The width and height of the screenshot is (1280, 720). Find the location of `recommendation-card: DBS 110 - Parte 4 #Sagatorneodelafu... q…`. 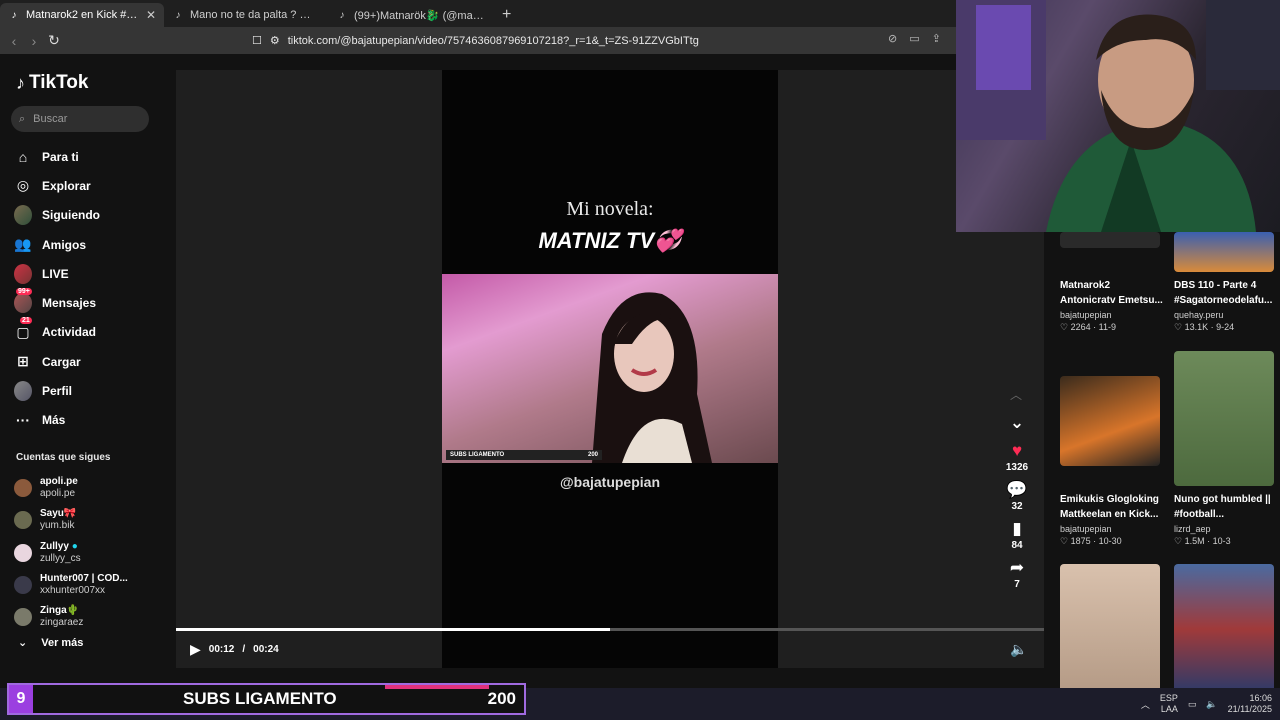

recommendation-card: DBS 110 - Parte 4 #Sagatorneodelafu... q… is located at coordinates (1227, 282).